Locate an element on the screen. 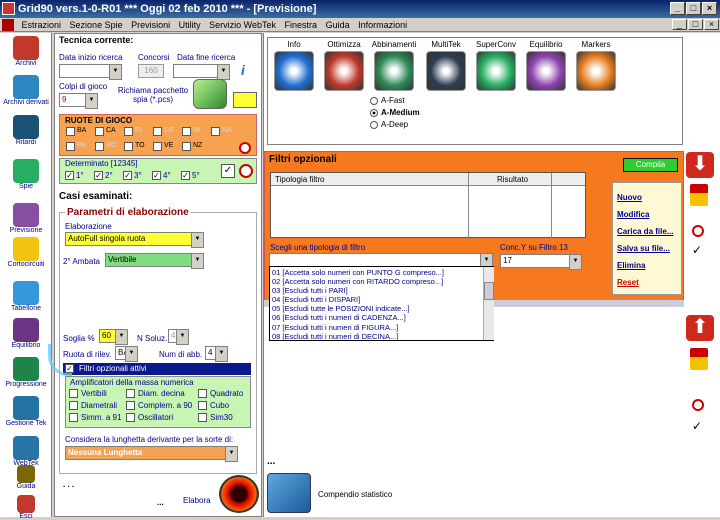  ruota-checkbox-ge is located at coordinates (157, 131).